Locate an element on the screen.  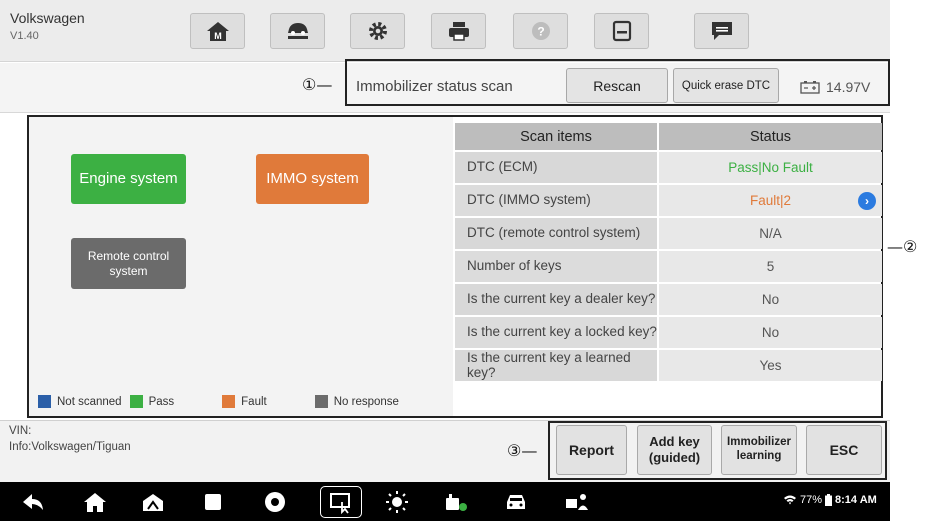
home-button: M is located at coordinates (217, 31).